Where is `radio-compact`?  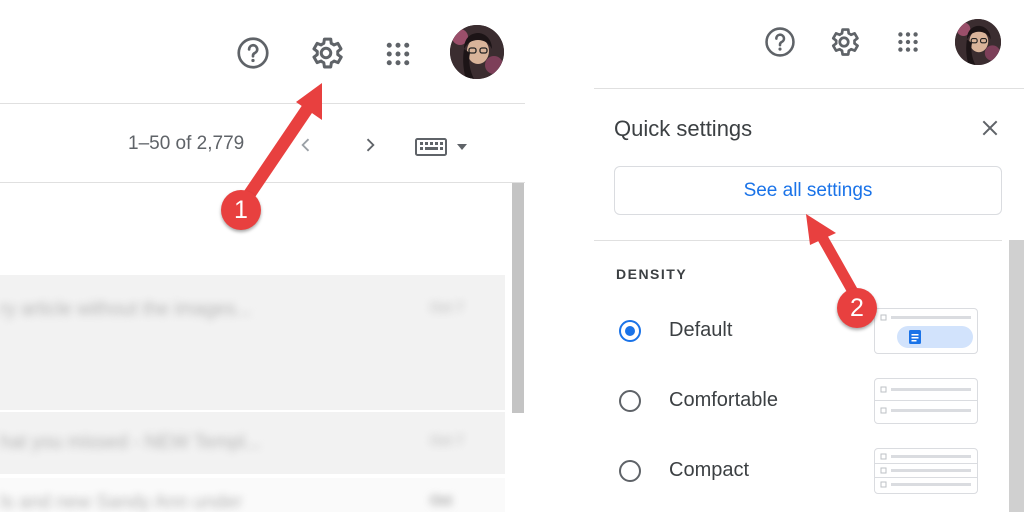
radio-compact is located at coordinates (630, 471).